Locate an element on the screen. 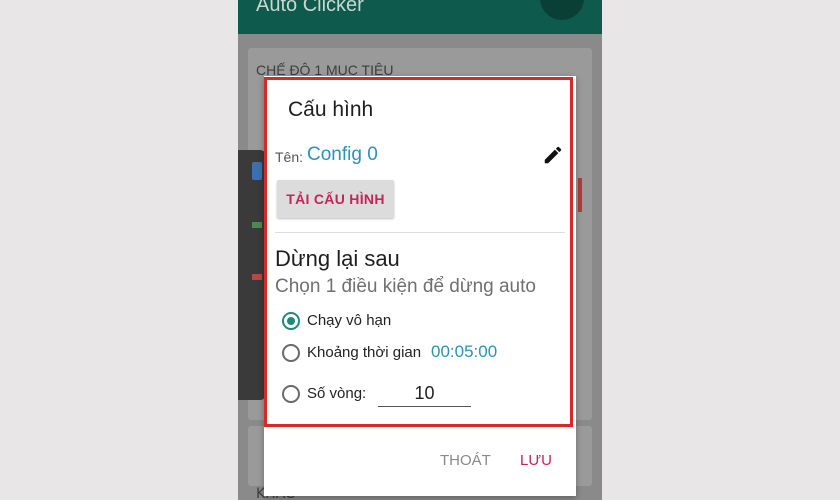 This screenshot has width=840, height=500. background-toggle is located at coordinates (580, 195).